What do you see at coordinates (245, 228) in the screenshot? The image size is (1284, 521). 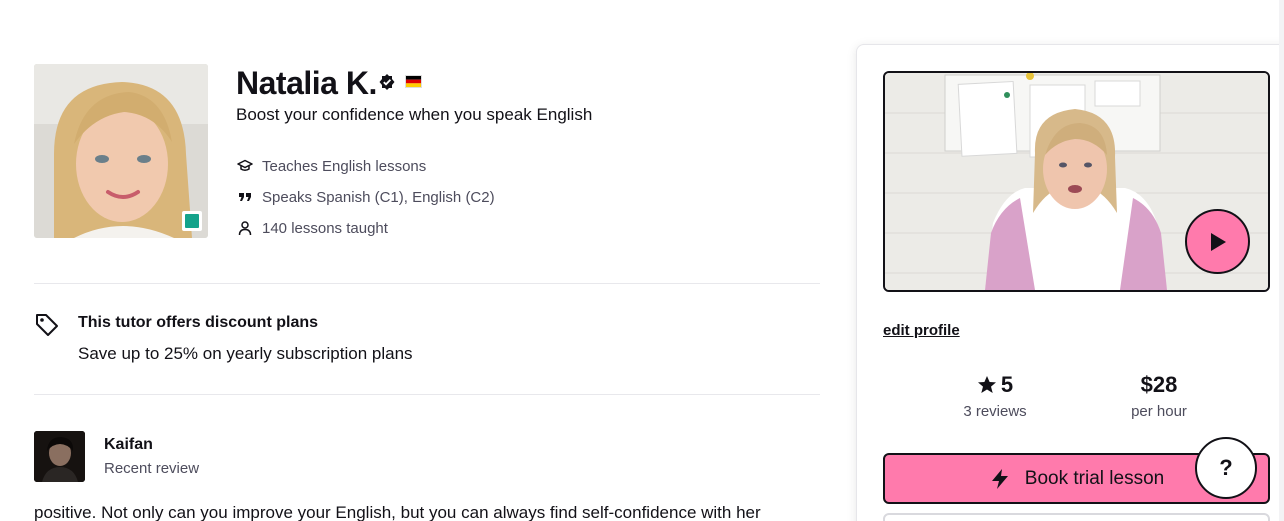 I see `person-icon` at bounding box center [245, 228].